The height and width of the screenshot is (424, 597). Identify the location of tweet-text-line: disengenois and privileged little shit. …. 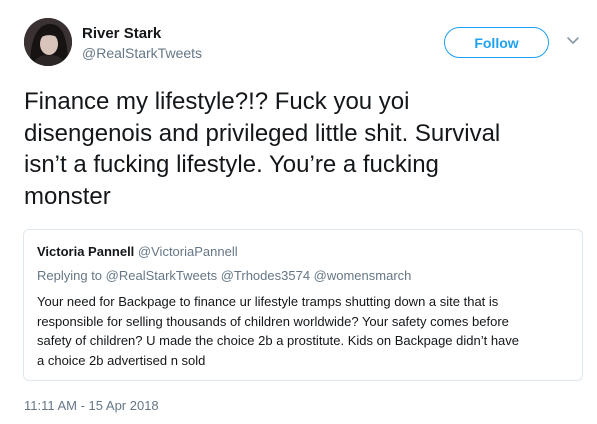
(262, 133).